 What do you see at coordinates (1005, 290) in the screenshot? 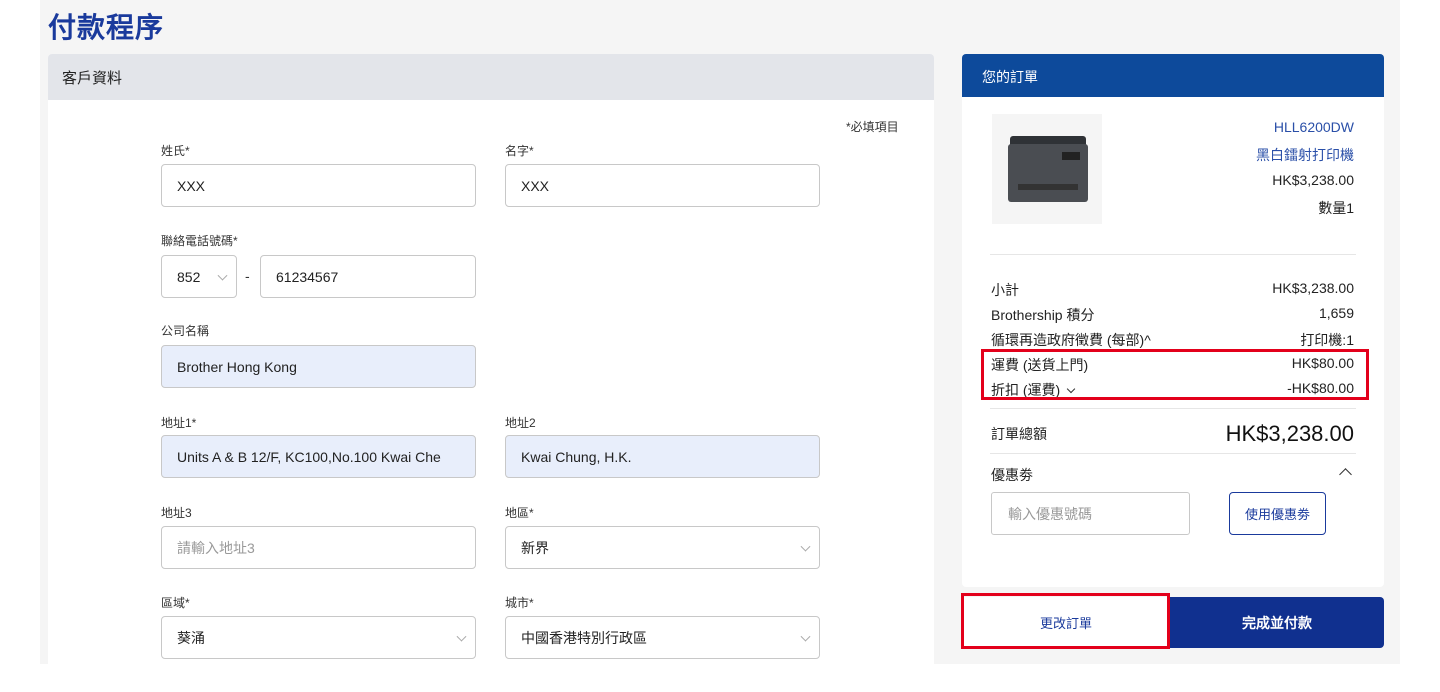
I see `subtotal-label: 小計` at bounding box center [1005, 290].